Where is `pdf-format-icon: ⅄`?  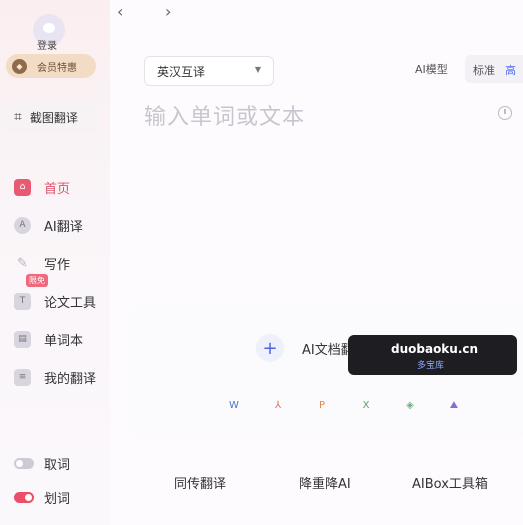
pdf-format-icon: ⅄ is located at coordinates (278, 405).